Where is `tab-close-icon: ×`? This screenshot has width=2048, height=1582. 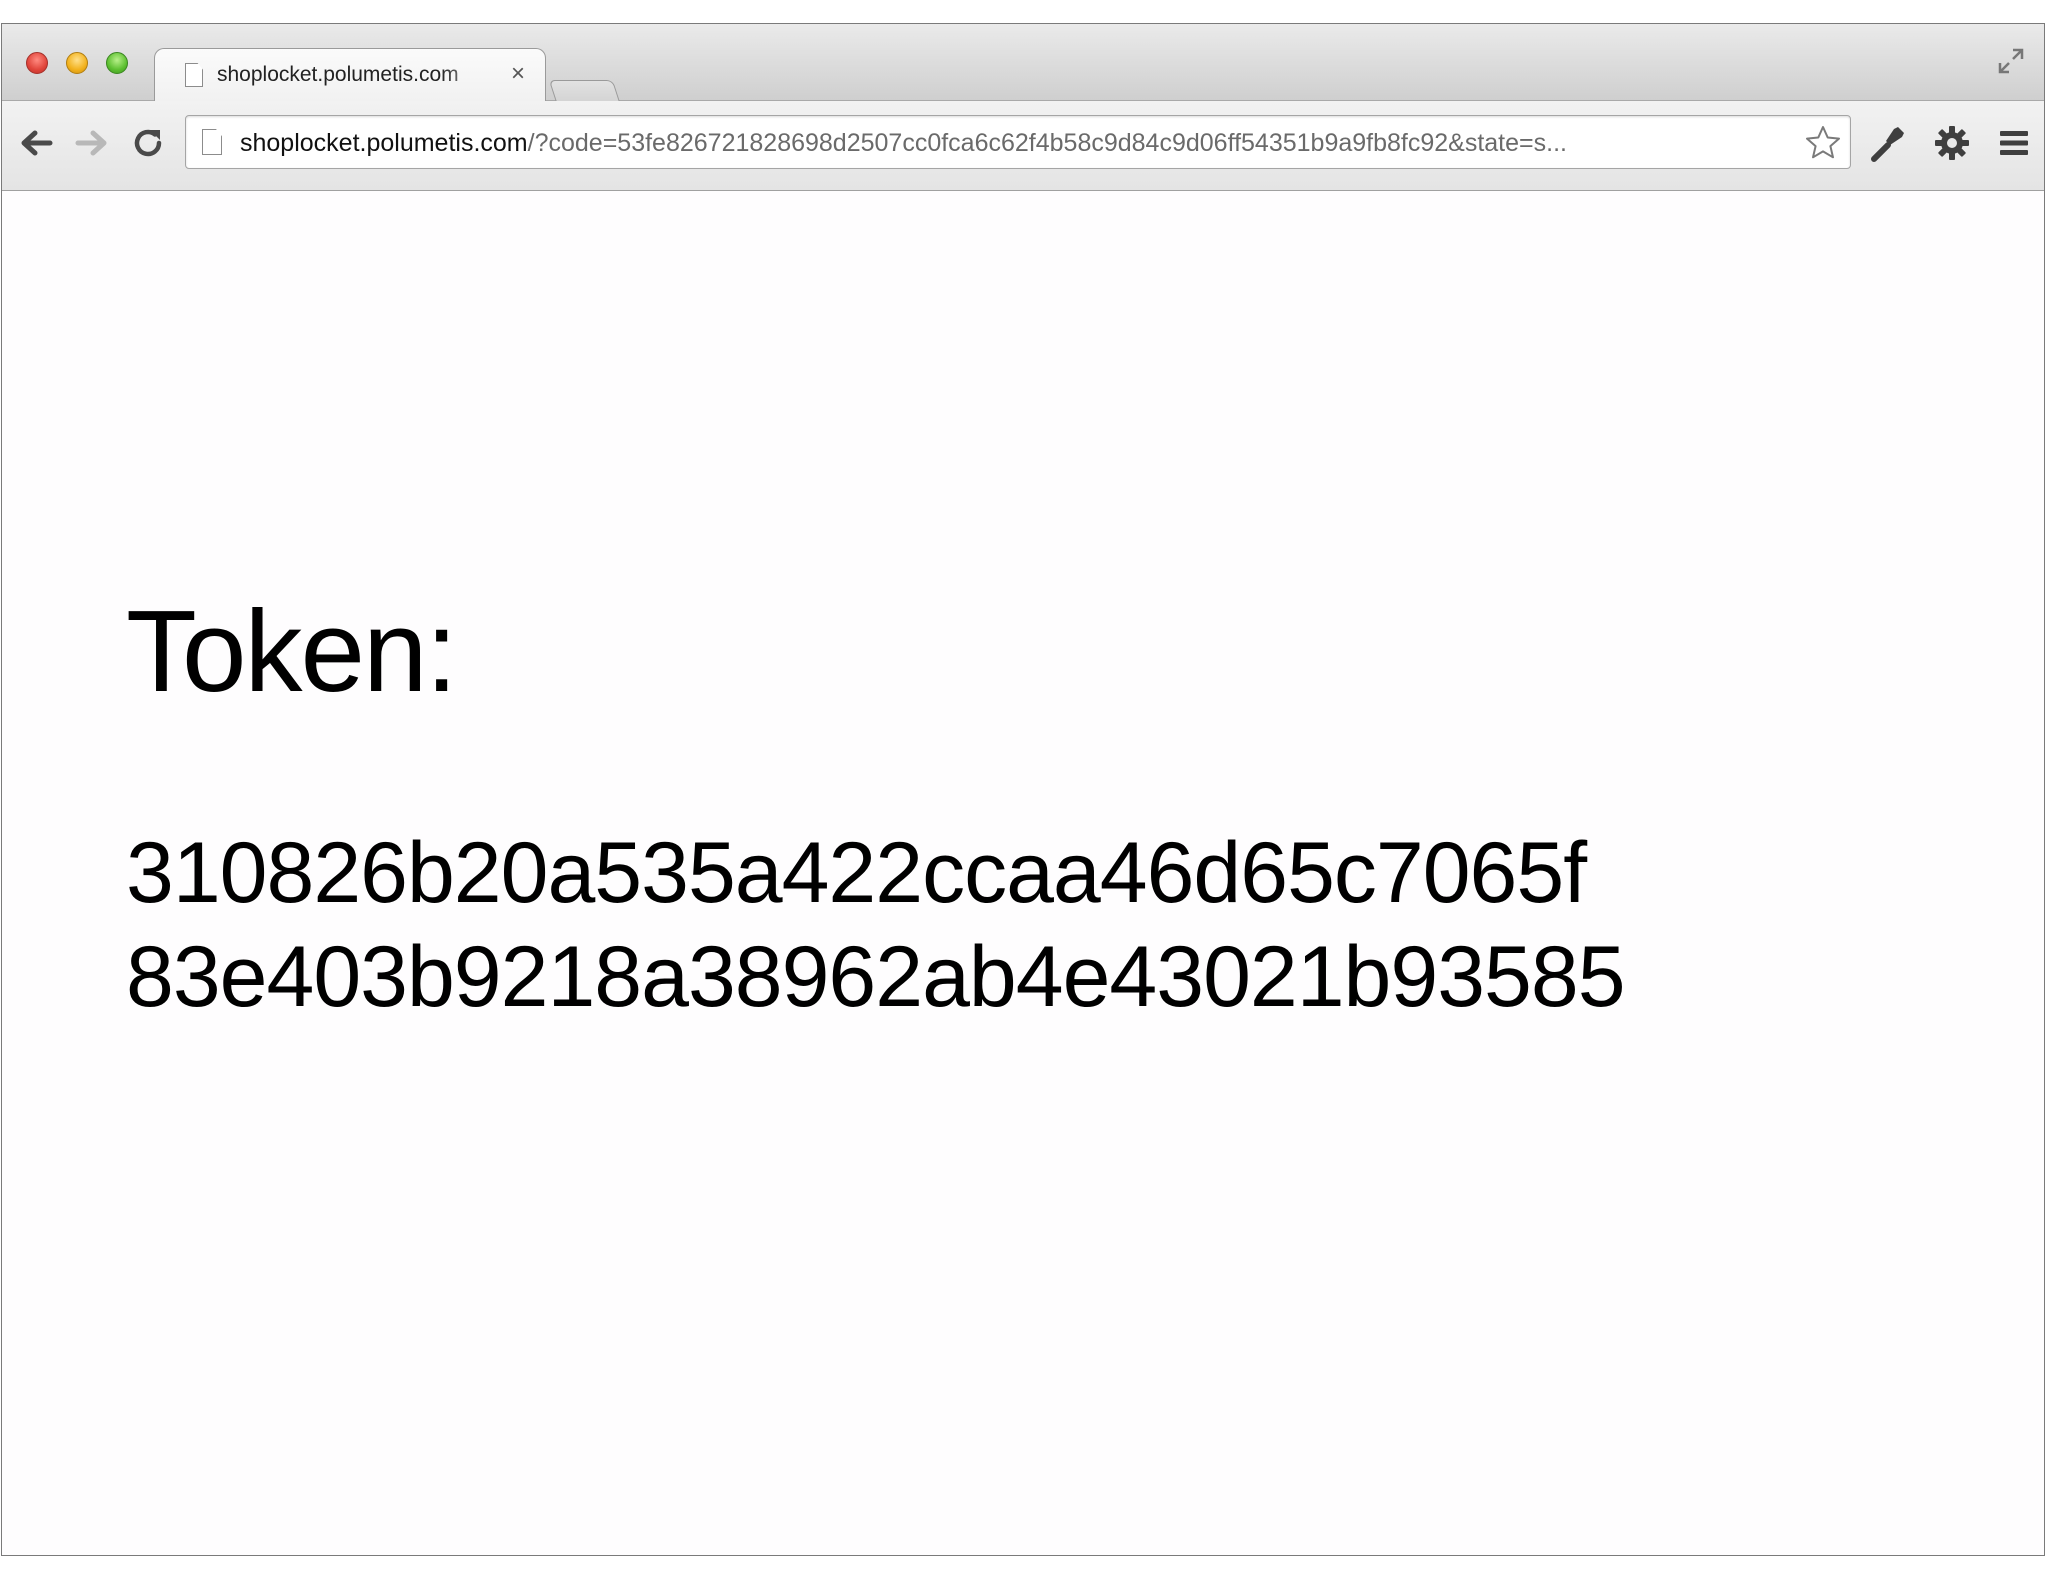
tab-close-icon: × is located at coordinates (518, 74).